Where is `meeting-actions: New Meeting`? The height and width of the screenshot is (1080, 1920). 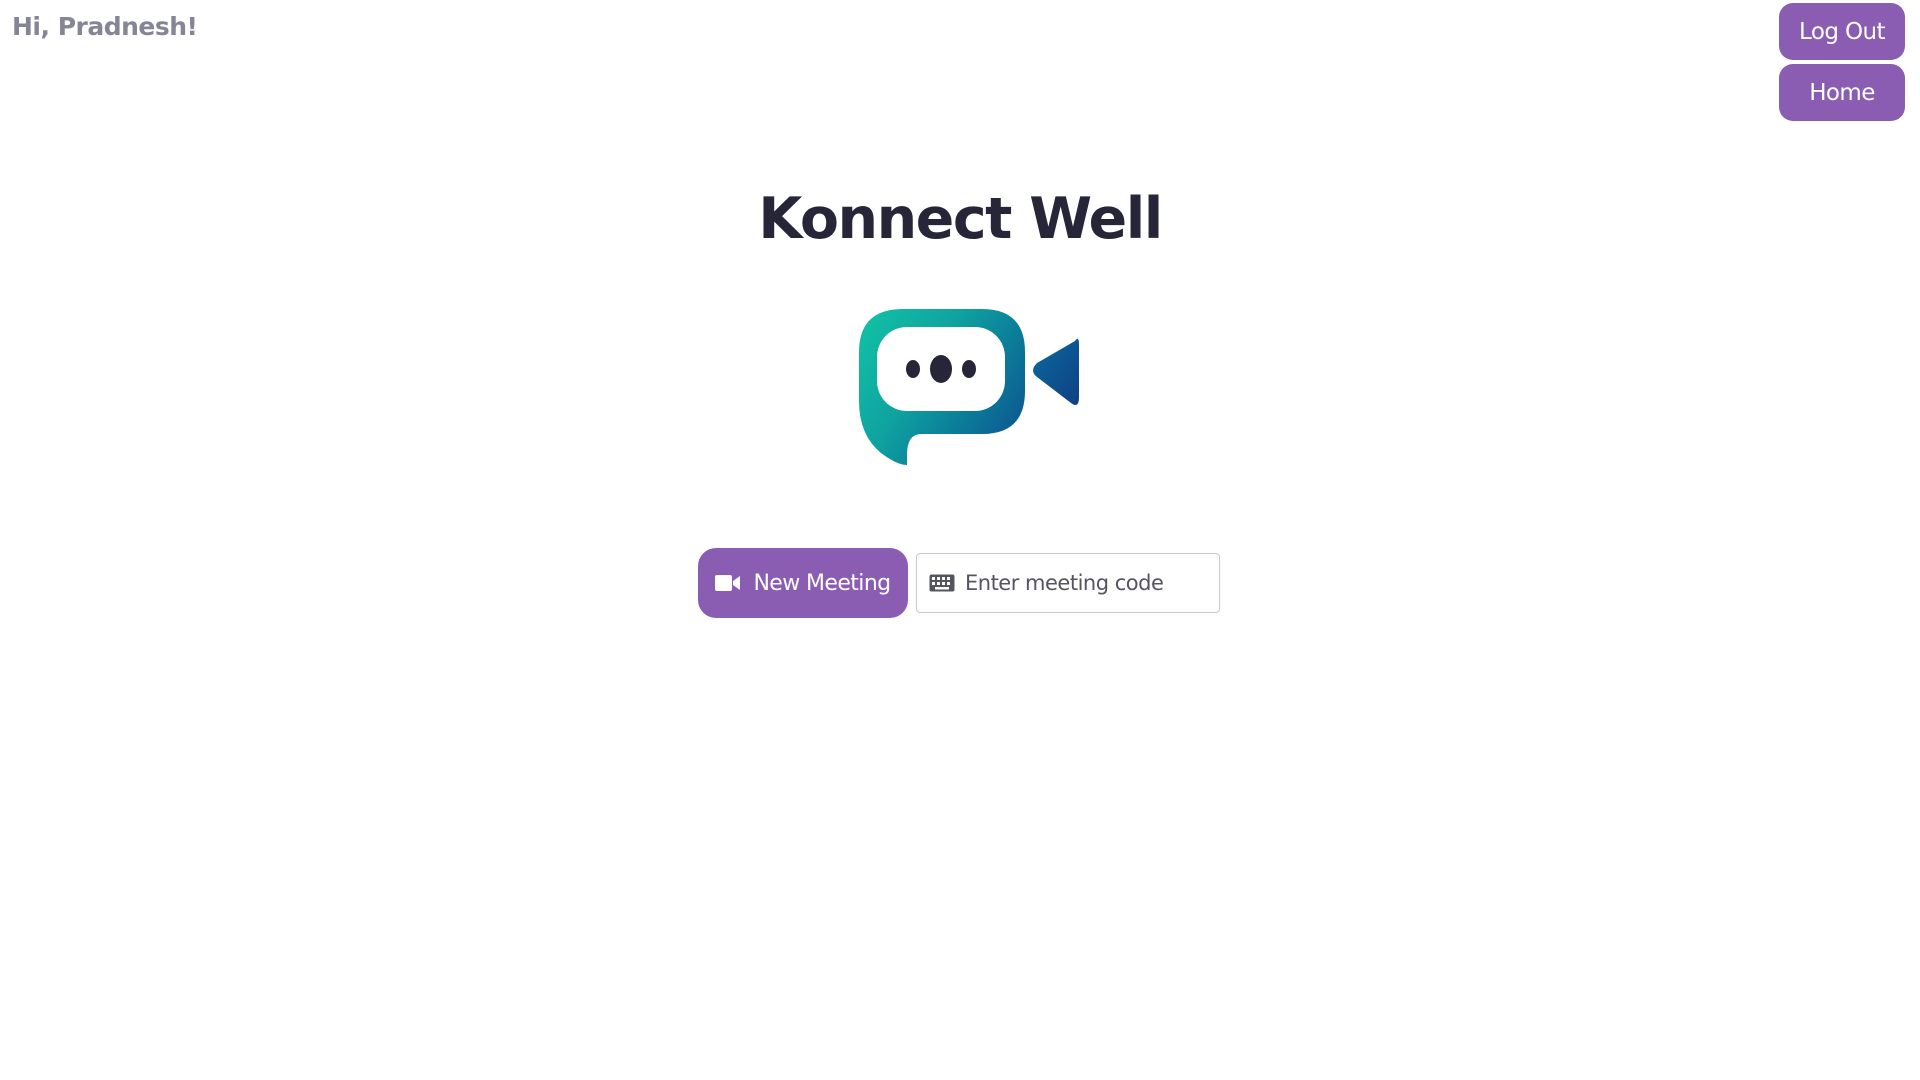 meeting-actions: New Meeting is located at coordinates (959, 583).